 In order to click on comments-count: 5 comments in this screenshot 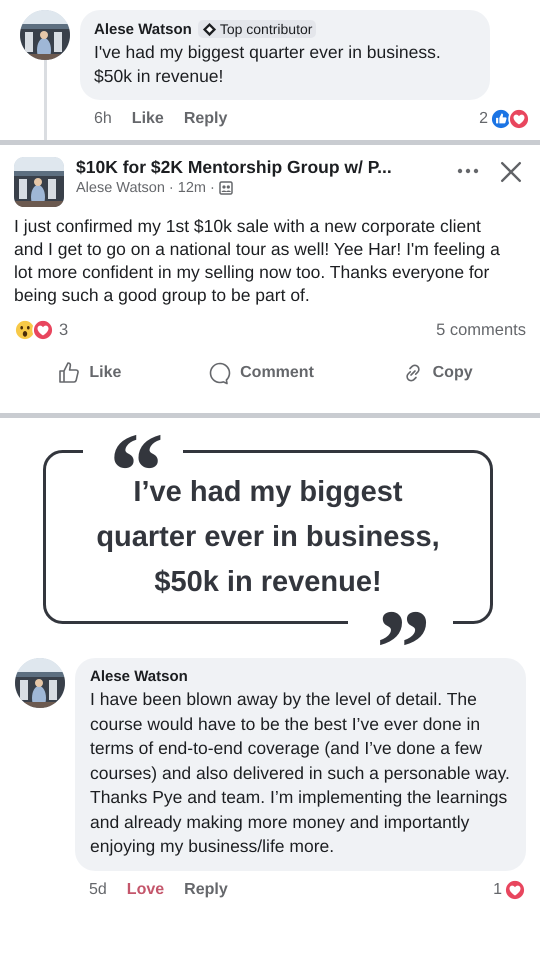, I will do `click(481, 330)`.